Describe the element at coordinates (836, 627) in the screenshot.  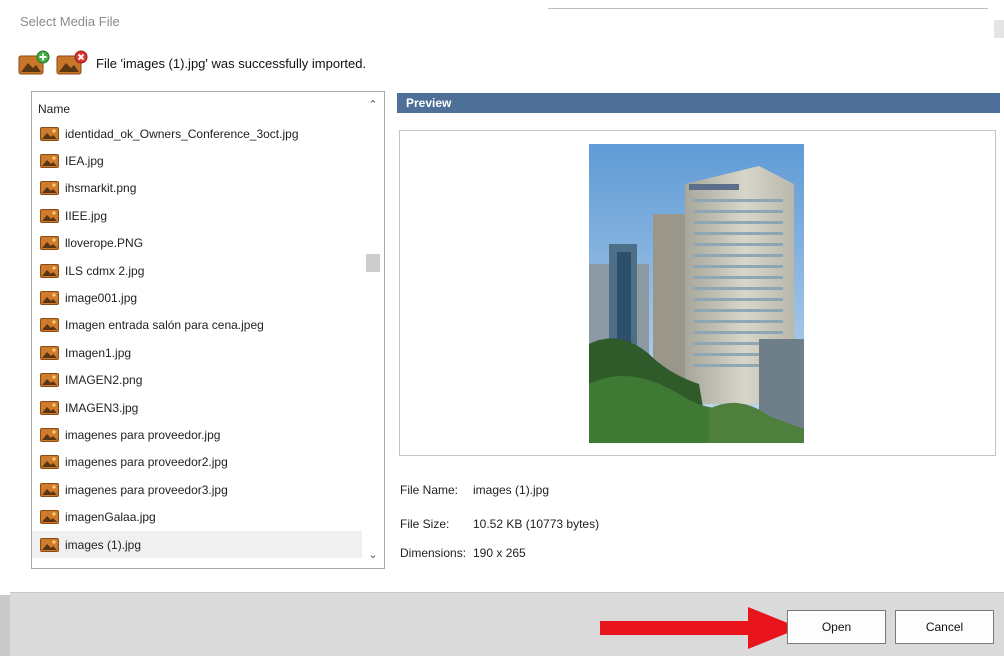
I see `open-button: Open` at that location.